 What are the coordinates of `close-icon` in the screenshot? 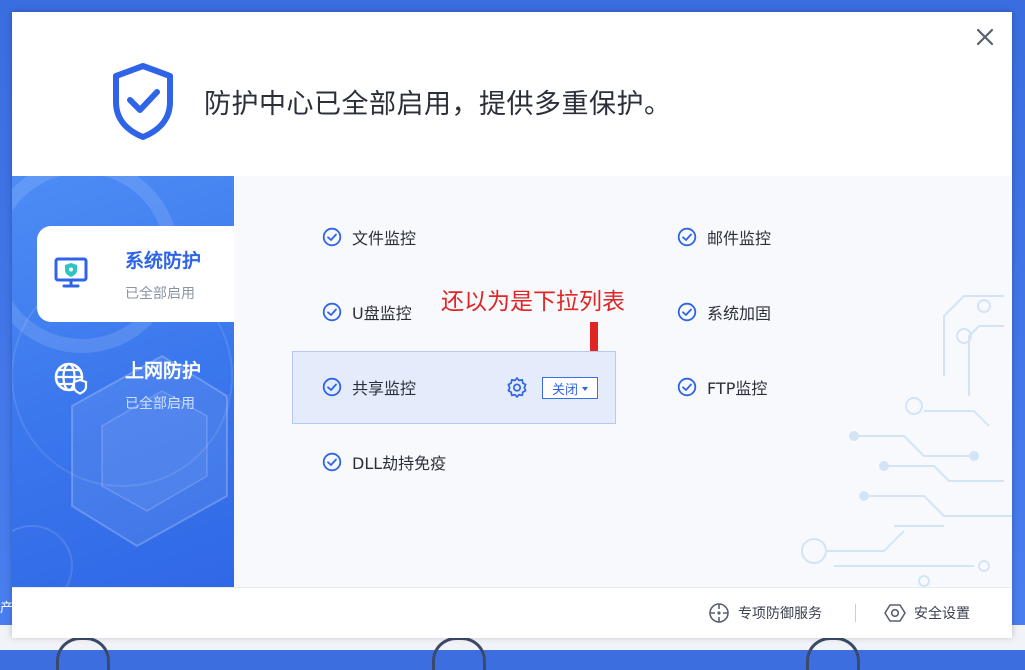 It's located at (985, 37).